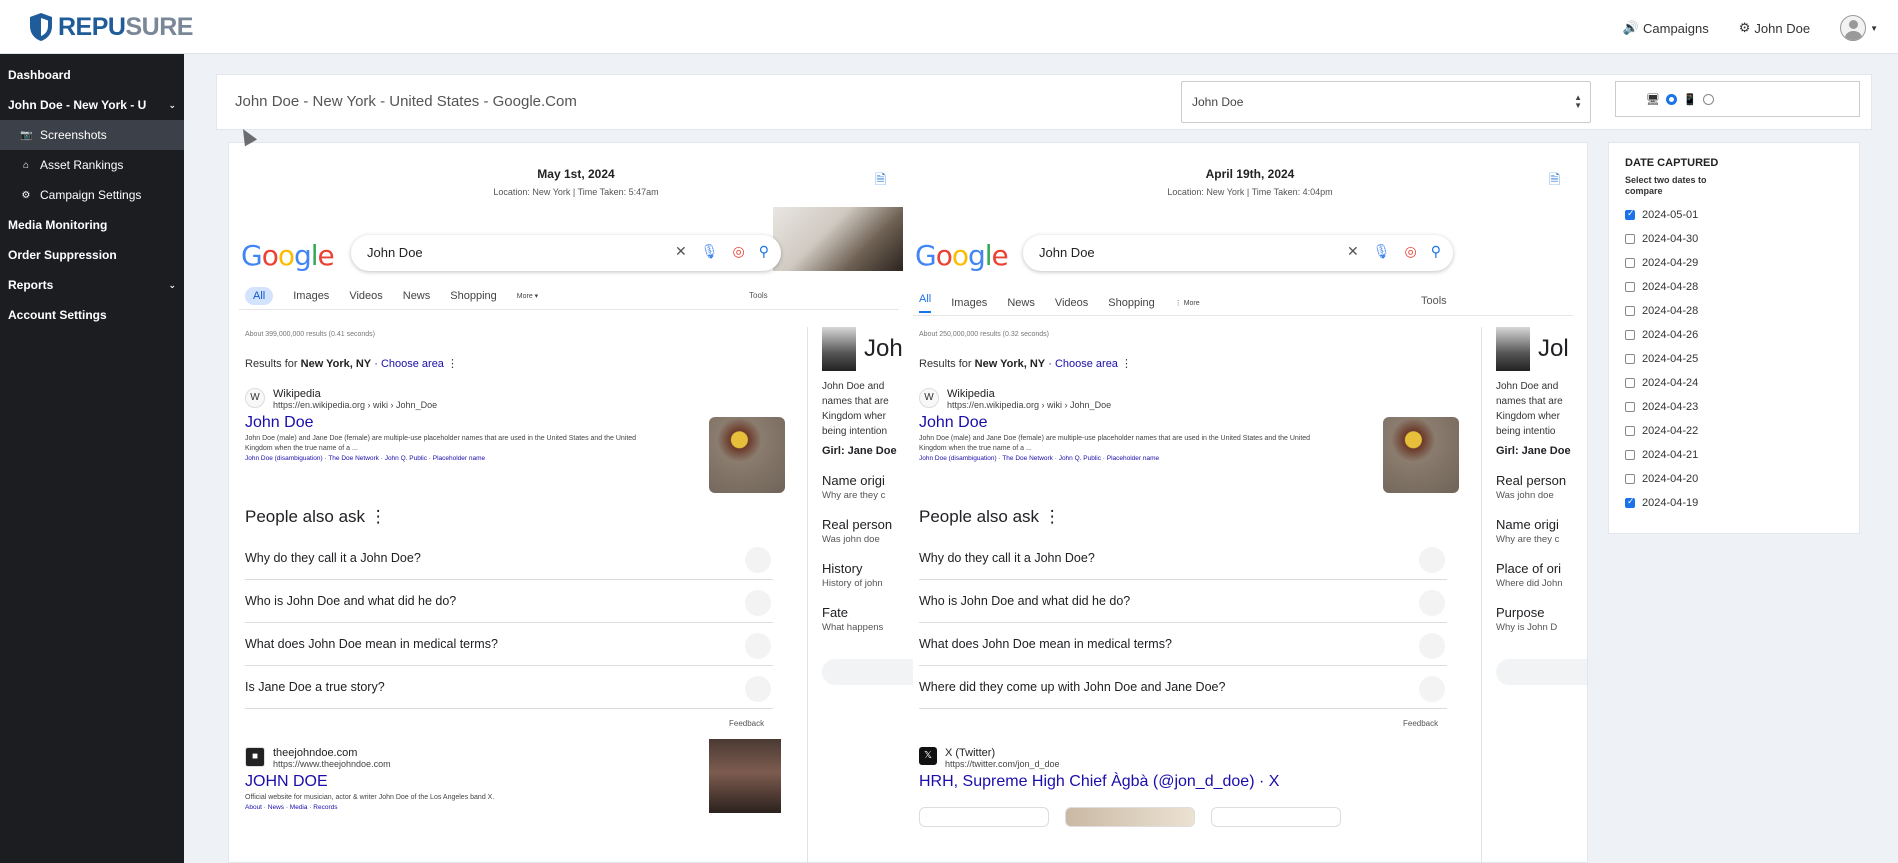 The height and width of the screenshot is (863, 1898). I want to click on desktop-radio, so click(1671, 99).